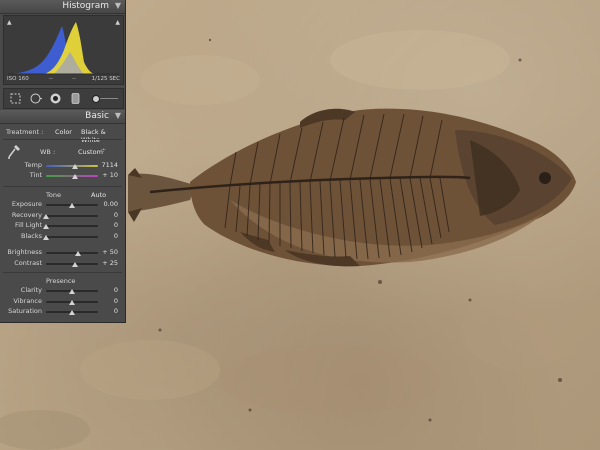  What do you see at coordinates (74, 176) in the screenshot?
I see `tint-slider-knob` at bounding box center [74, 176].